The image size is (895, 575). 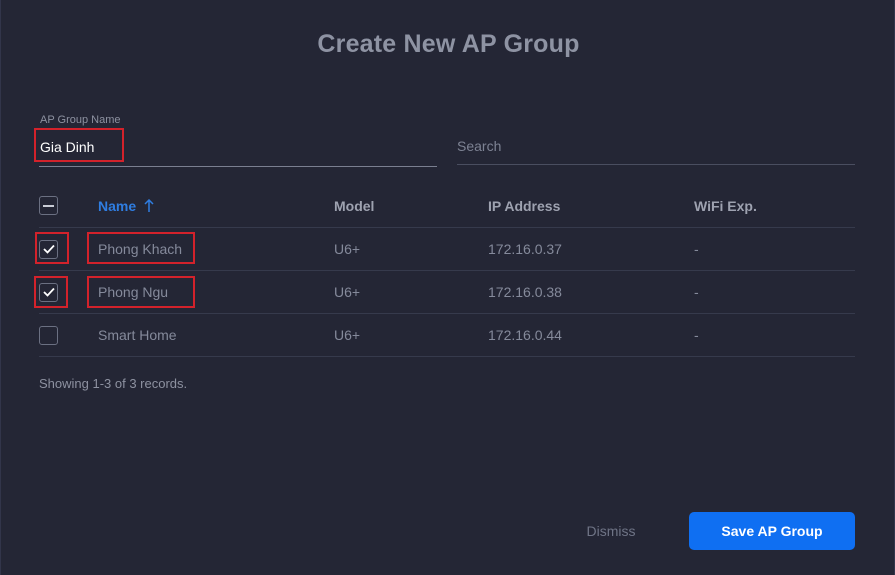 What do you see at coordinates (525, 249) in the screenshot?
I see `device-ip-address: 172.16.0.37` at bounding box center [525, 249].